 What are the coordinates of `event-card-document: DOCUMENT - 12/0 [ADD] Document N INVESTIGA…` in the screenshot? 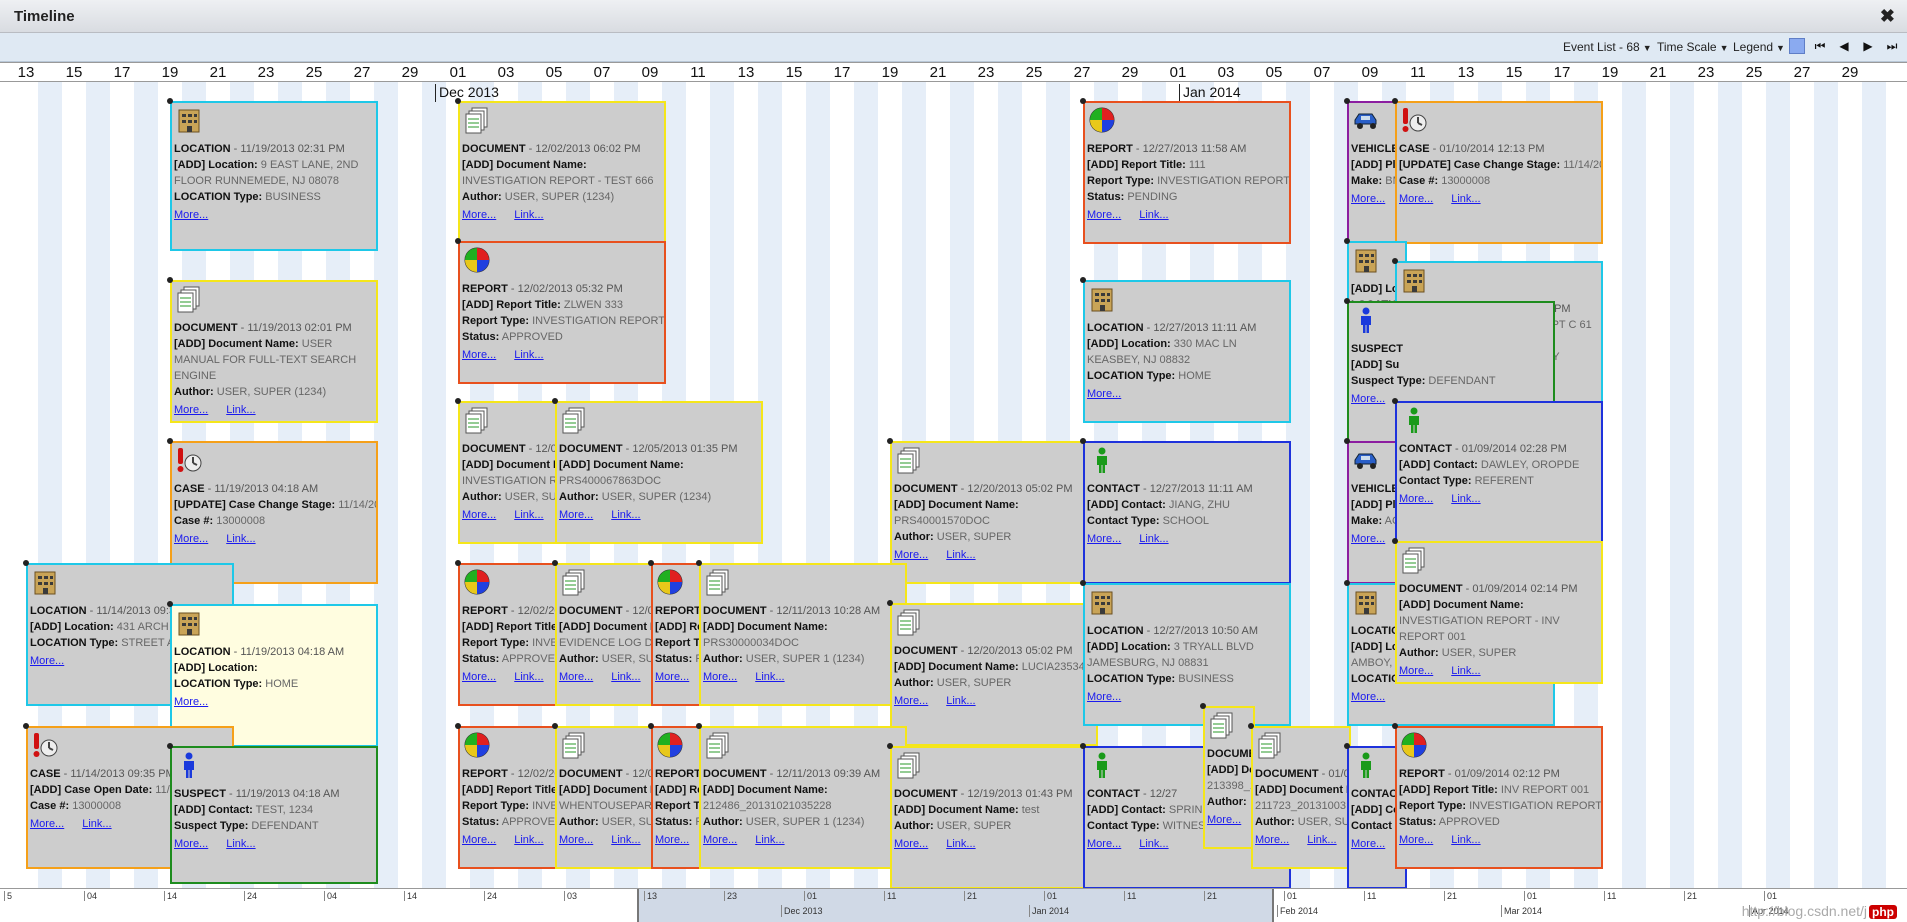 It's located at (508, 472).